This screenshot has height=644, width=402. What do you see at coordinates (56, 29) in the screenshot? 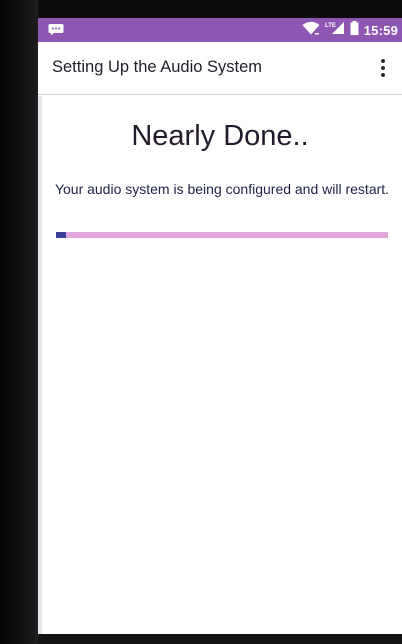
I see `message-icon` at bounding box center [56, 29].